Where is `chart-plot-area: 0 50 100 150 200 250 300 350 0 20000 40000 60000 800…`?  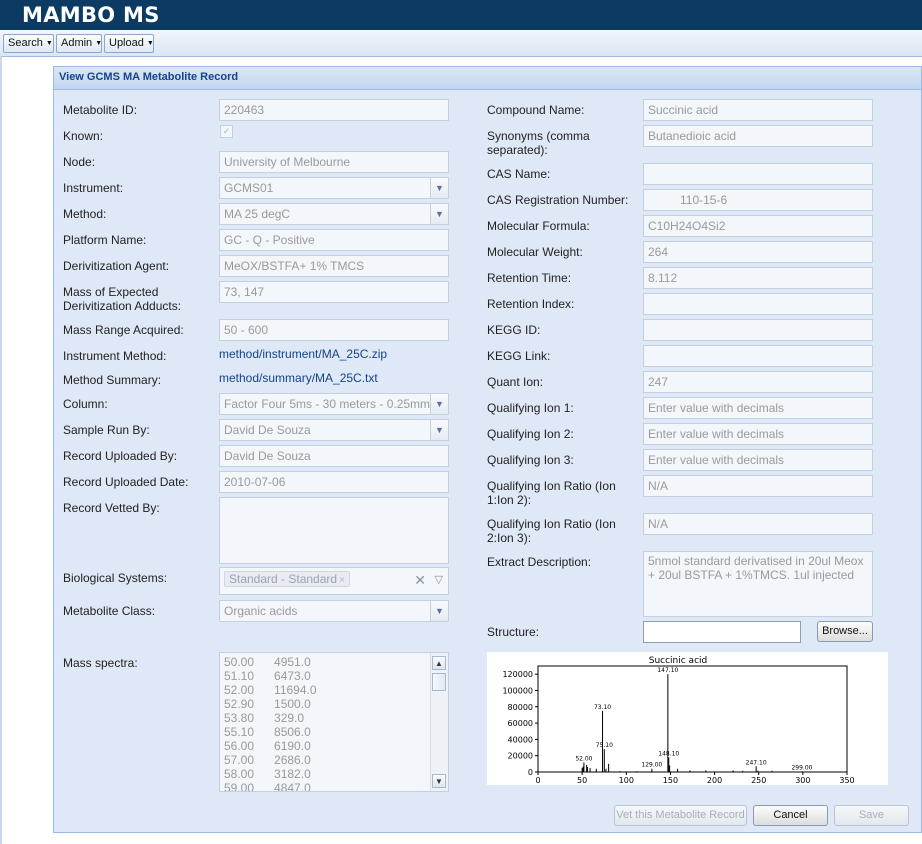 chart-plot-area: 0 50 100 150 200 250 300 350 0 20000 40000 60000 800… is located at coordinates (678, 725).